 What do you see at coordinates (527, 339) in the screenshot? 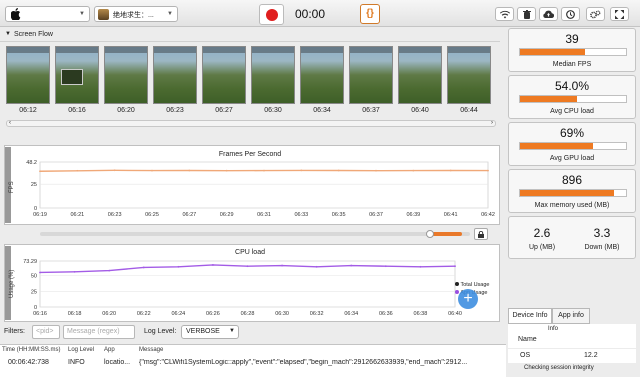
I see `device-info-key: Name` at bounding box center [527, 339].